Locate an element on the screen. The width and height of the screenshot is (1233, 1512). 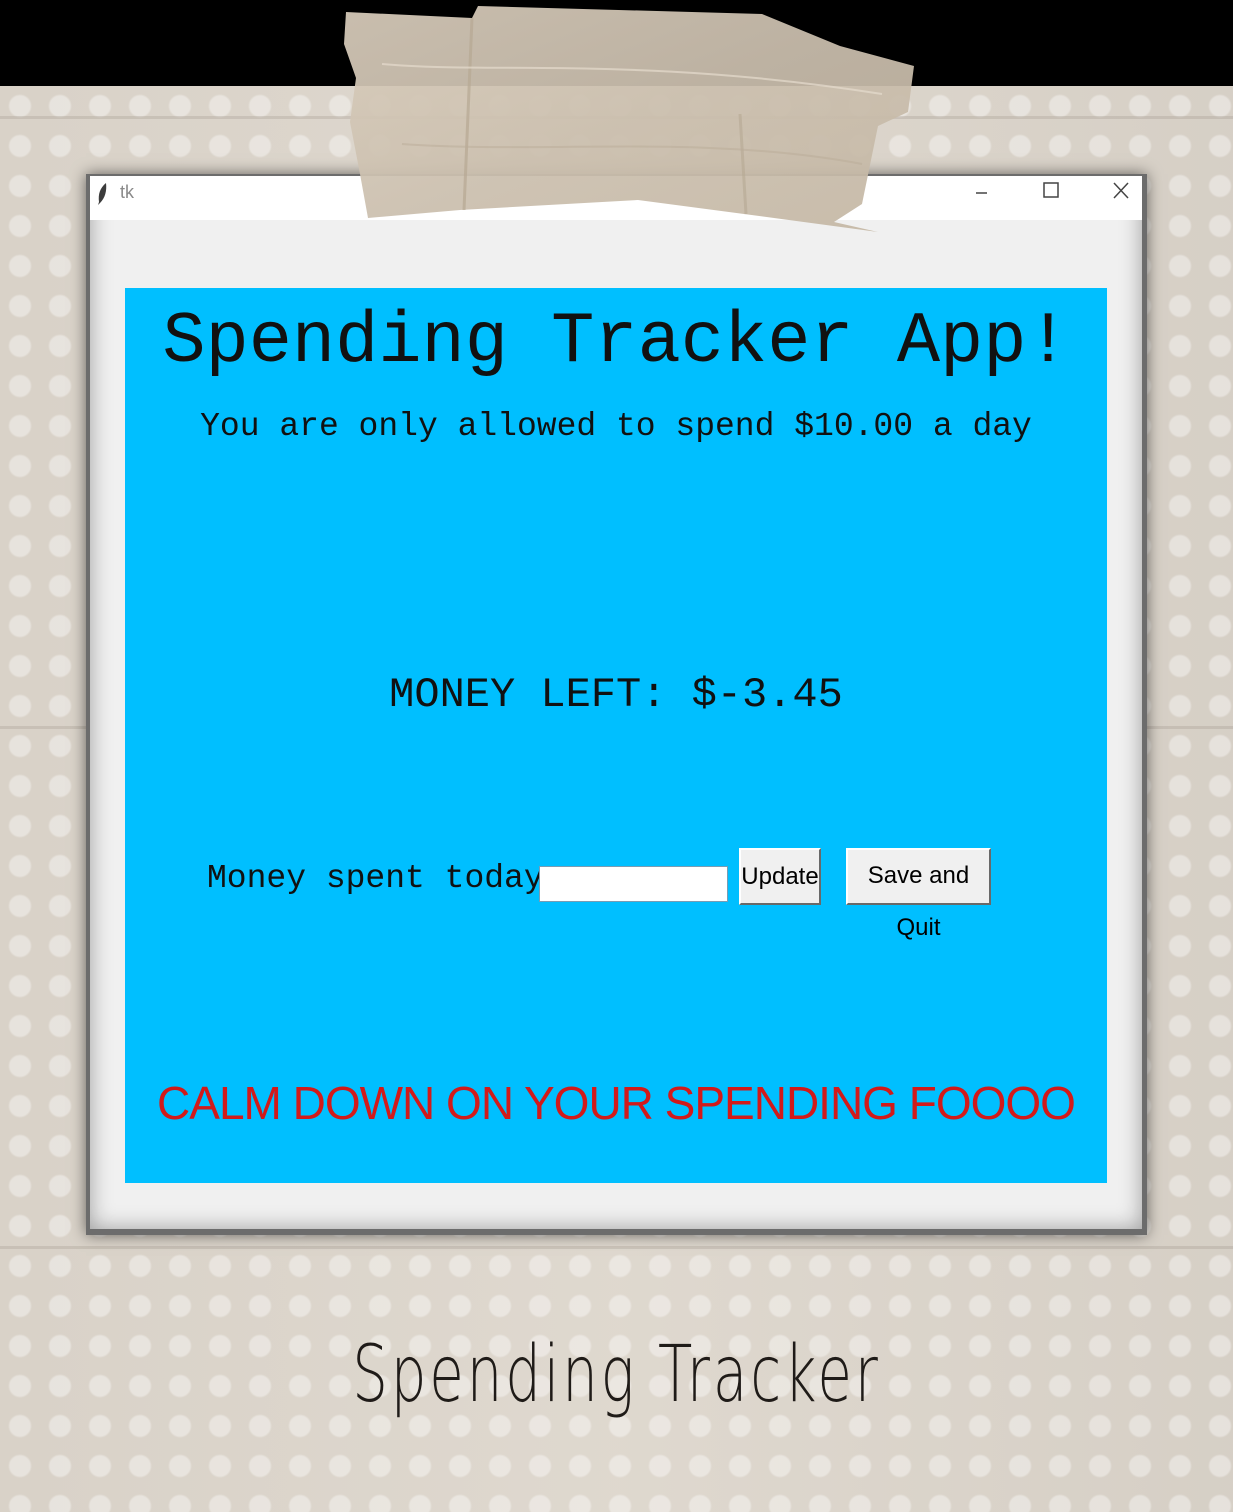
maximize-button is located at coordinates (1051, 193).